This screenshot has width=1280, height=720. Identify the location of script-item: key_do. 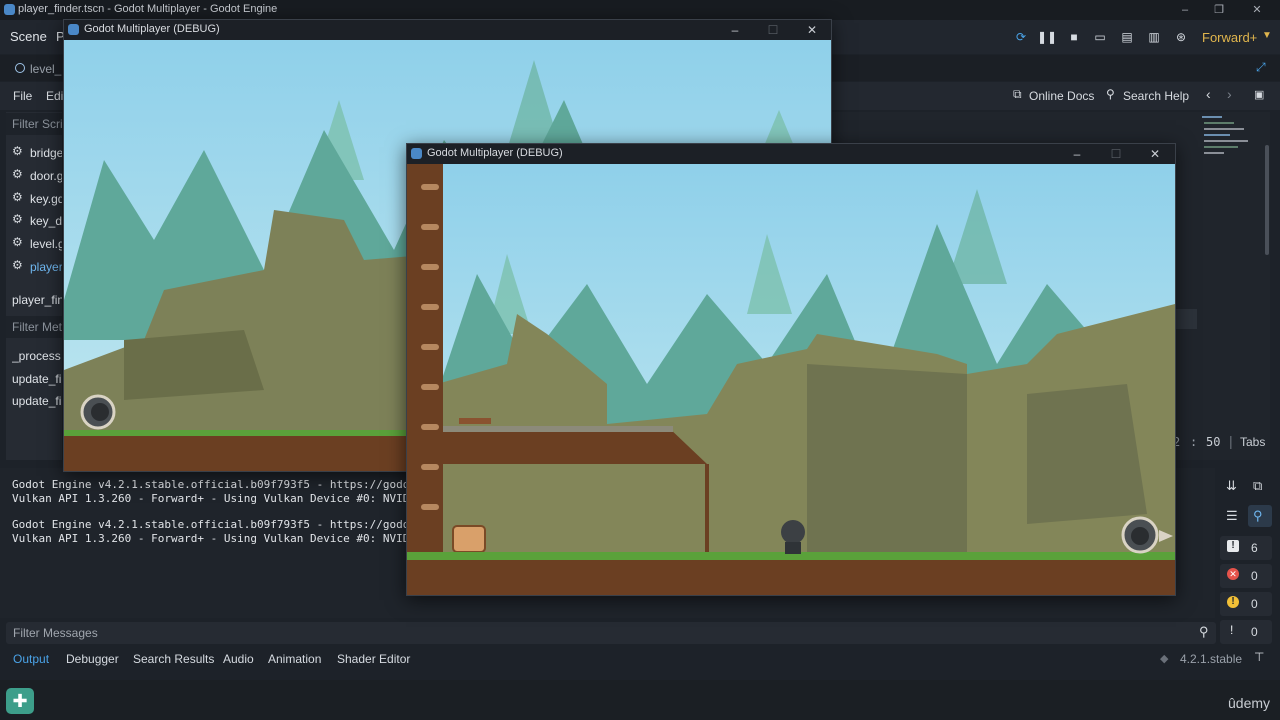
(46, 221).